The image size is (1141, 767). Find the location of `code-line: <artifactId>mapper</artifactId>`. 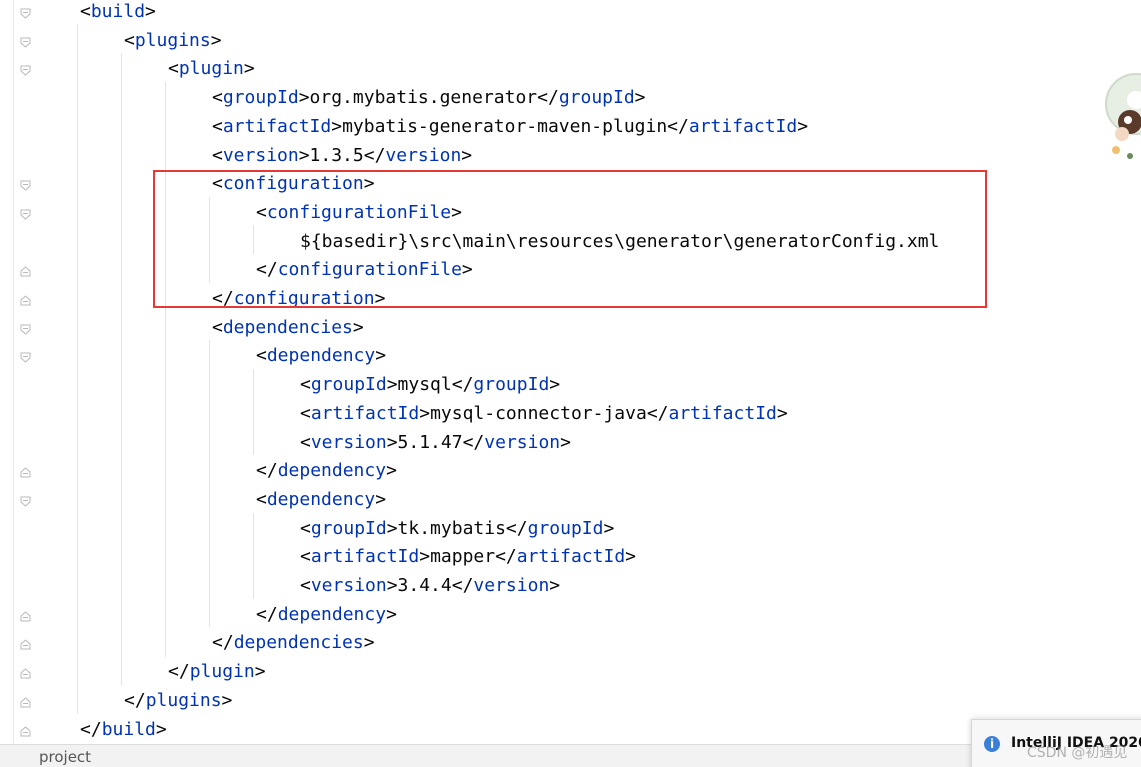

code-line: <artifactId>mapper</artifactId> is located at coordinates (468, 557).